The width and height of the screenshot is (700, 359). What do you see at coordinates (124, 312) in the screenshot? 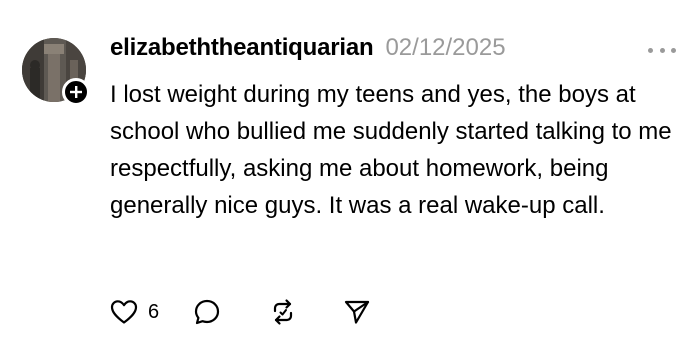
I see `heart-icon` at bounding box center [124, 312].